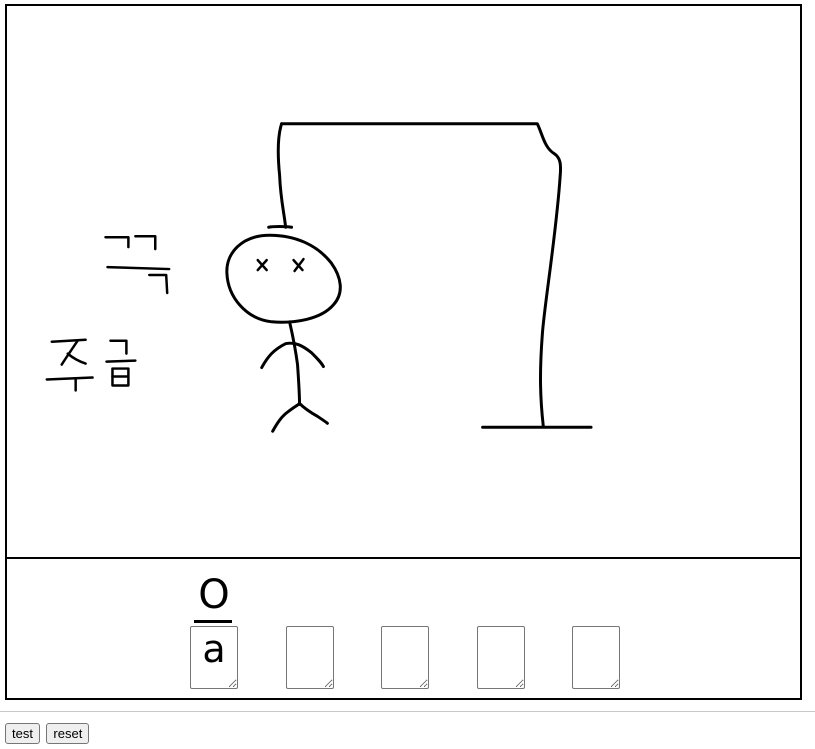 Image resolution: width=815 pixels, height=749 pixels. What do you see at coordinates (213, 621) in the screenshot?
I see `slot-mark-underline` at bounding box center [213, 621].